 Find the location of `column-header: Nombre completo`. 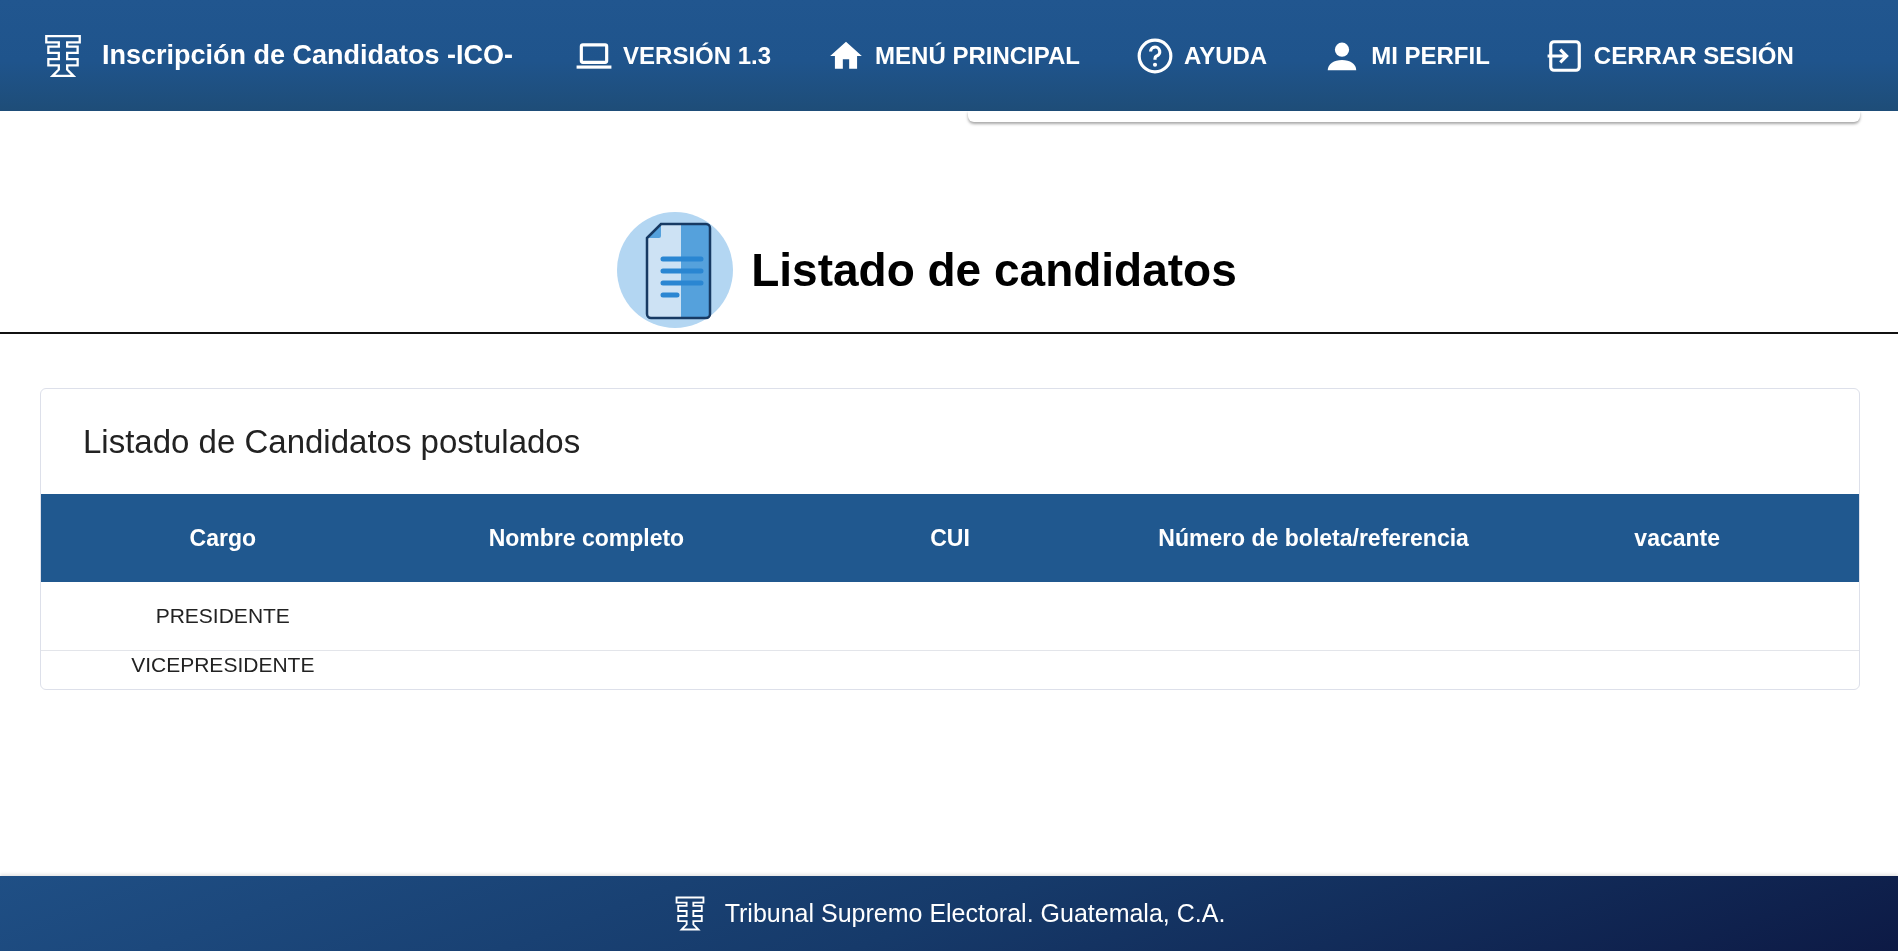

column-header: Nombre completo is located at coordinates (586, 538).